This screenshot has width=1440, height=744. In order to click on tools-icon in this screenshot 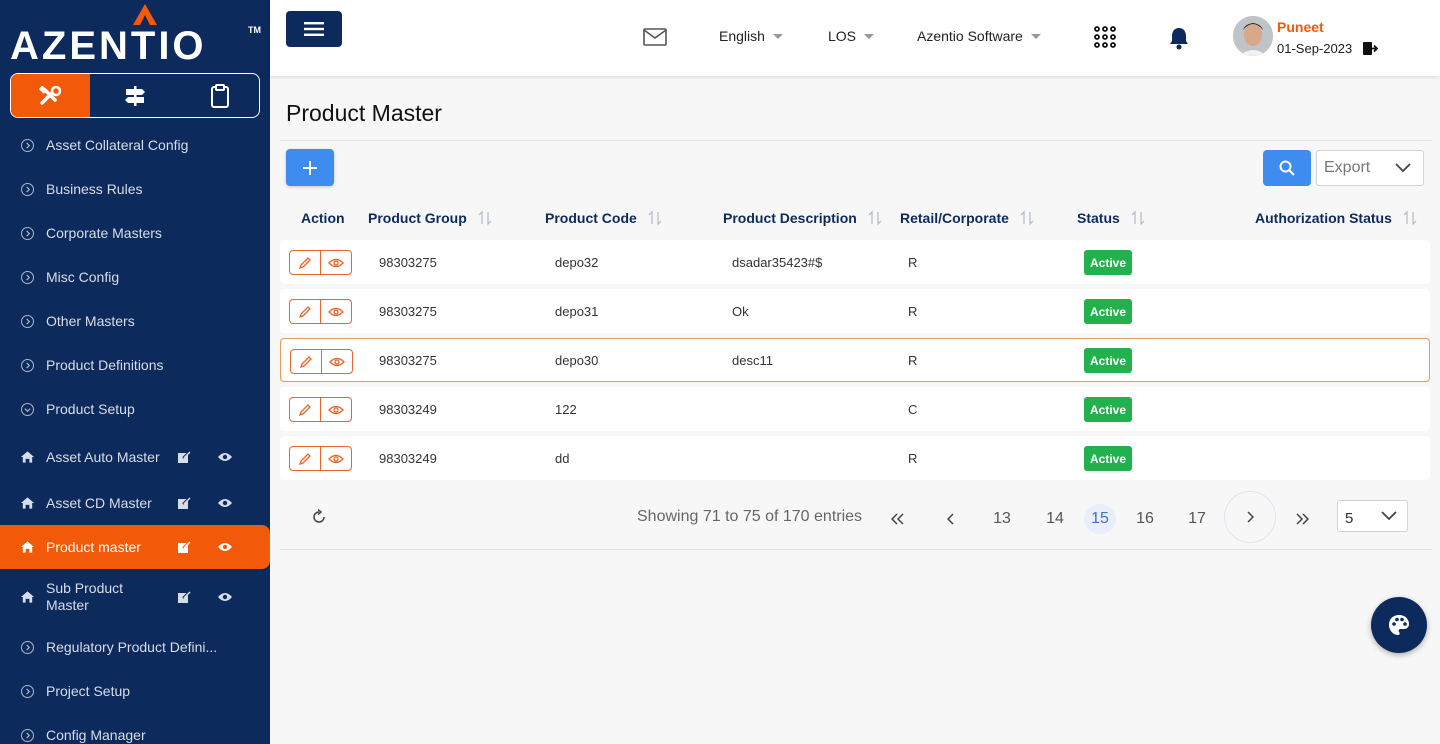, I will do `click(49, 95)`.